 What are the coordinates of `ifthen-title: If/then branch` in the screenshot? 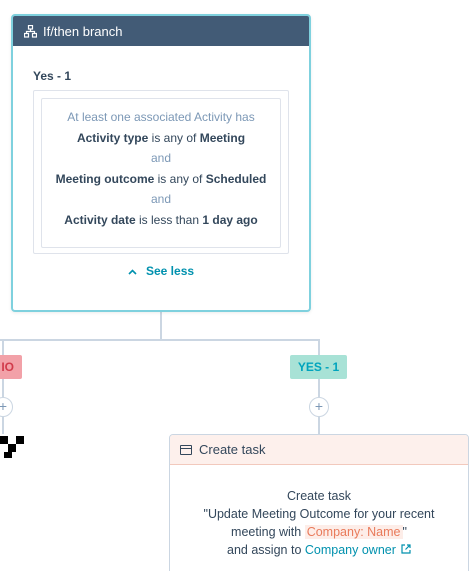 It's located at (83, 31).